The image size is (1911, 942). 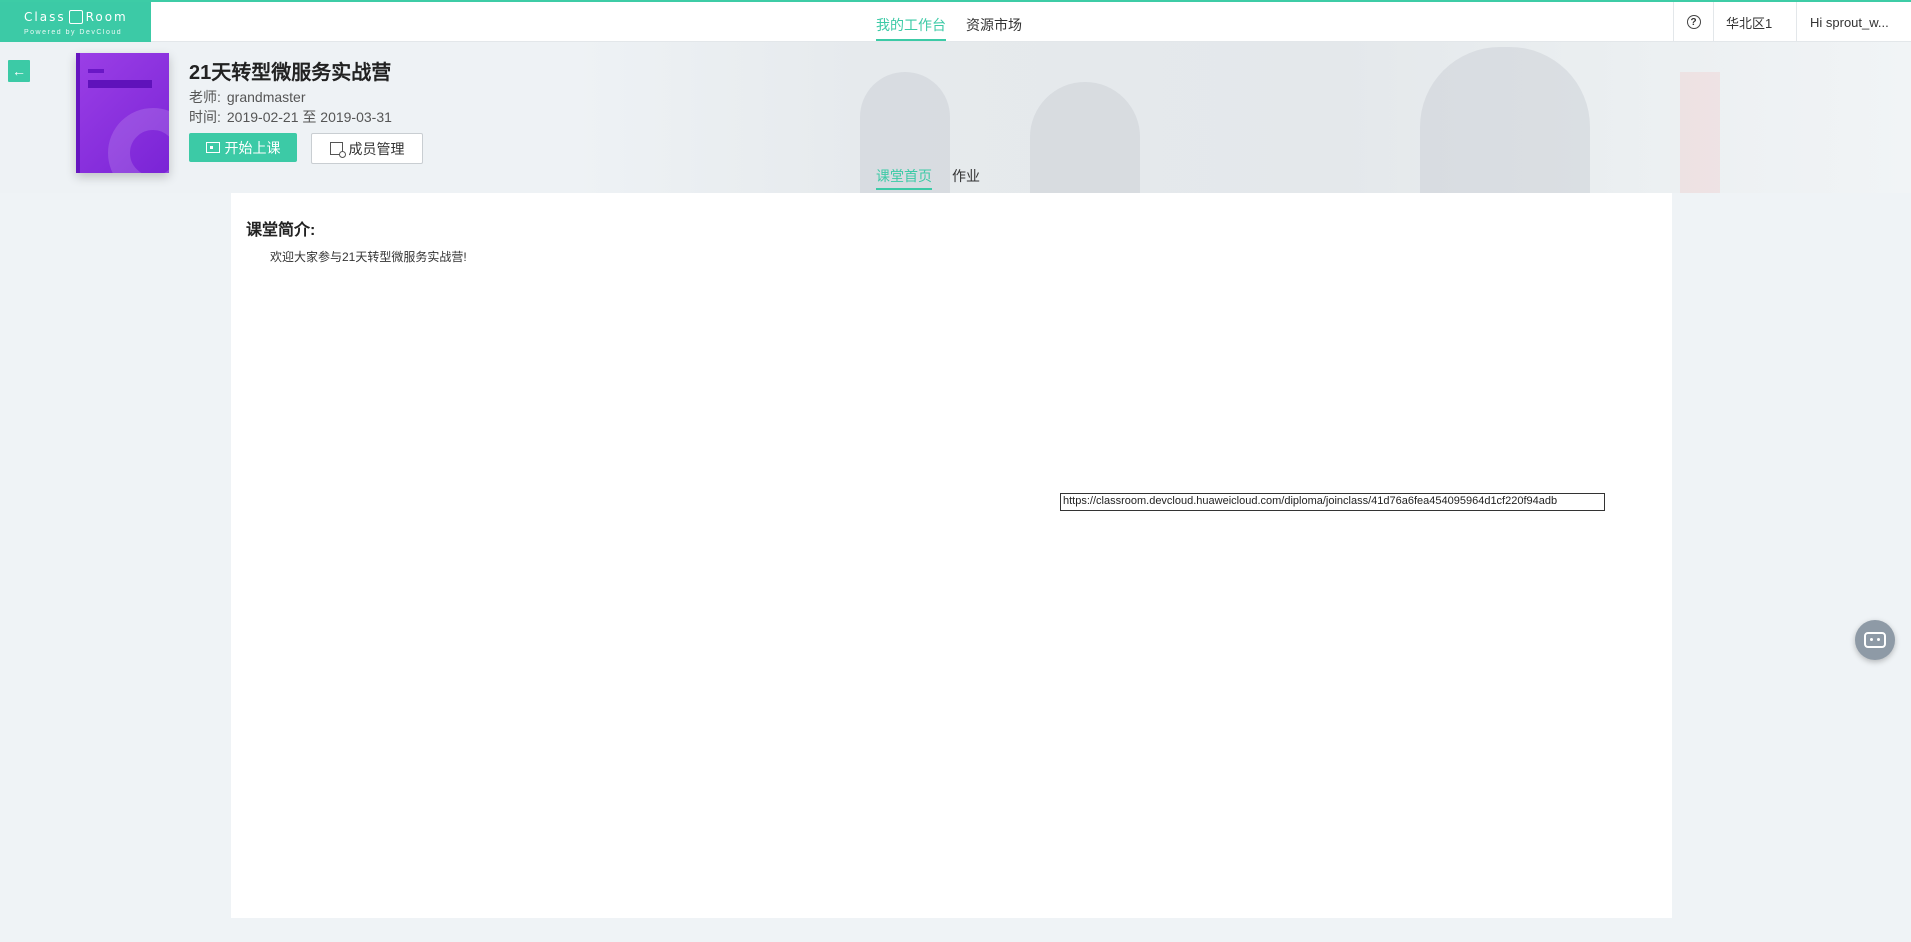 I want to click on banner-illustration-figure, so click(x=1085, y=137).